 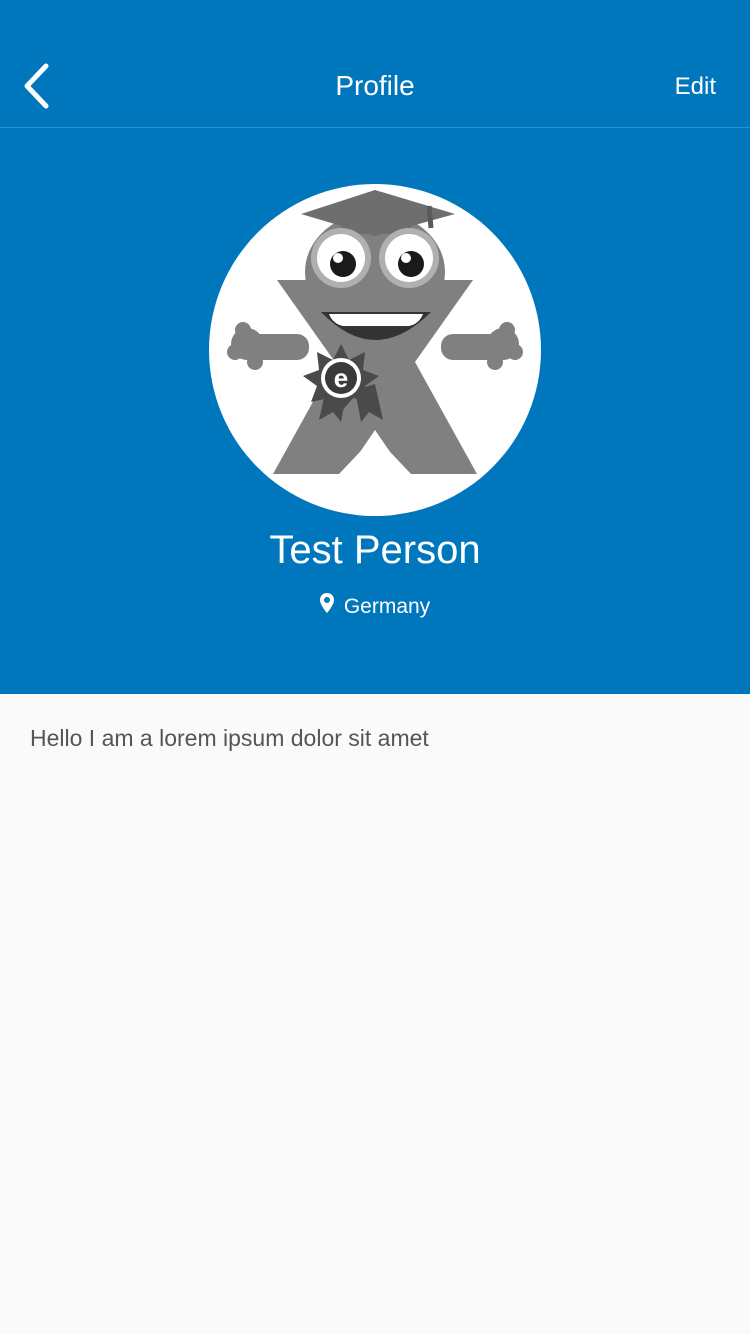 I want to click on profile-location: Germany, so click(x=375, y=607).